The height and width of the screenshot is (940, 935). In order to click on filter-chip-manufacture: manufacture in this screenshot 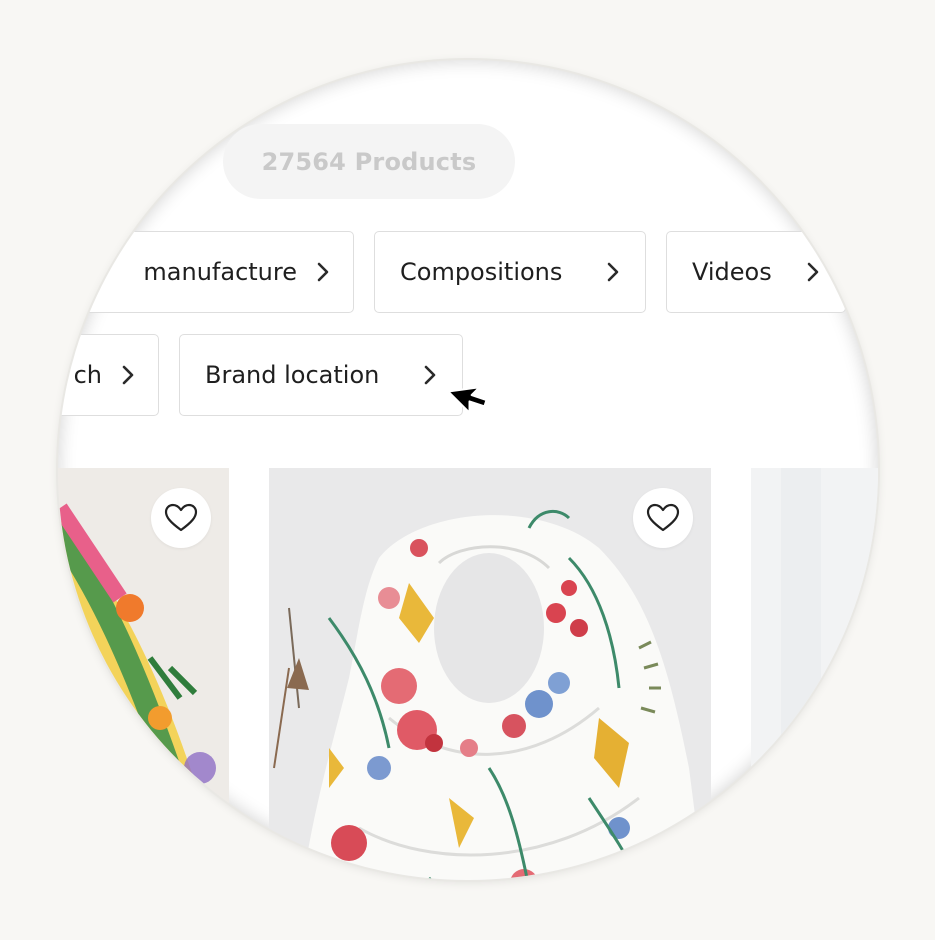, I will do `click(206, 272)`.